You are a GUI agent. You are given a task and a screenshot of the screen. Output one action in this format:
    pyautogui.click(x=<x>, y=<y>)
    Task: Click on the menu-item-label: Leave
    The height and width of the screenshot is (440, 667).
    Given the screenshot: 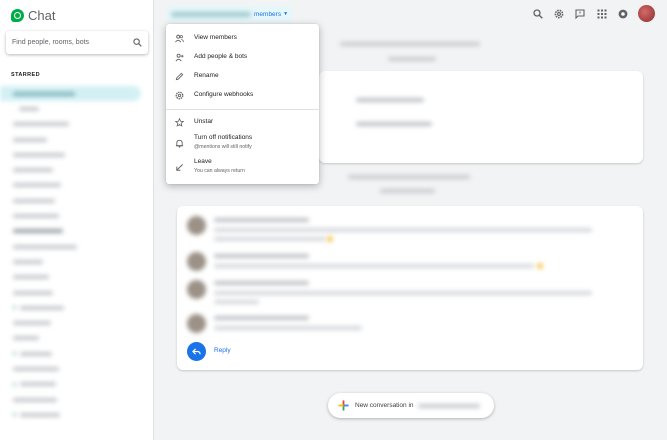 What is the action you would take?
    pyautogui.click(x=203, y=161)
    